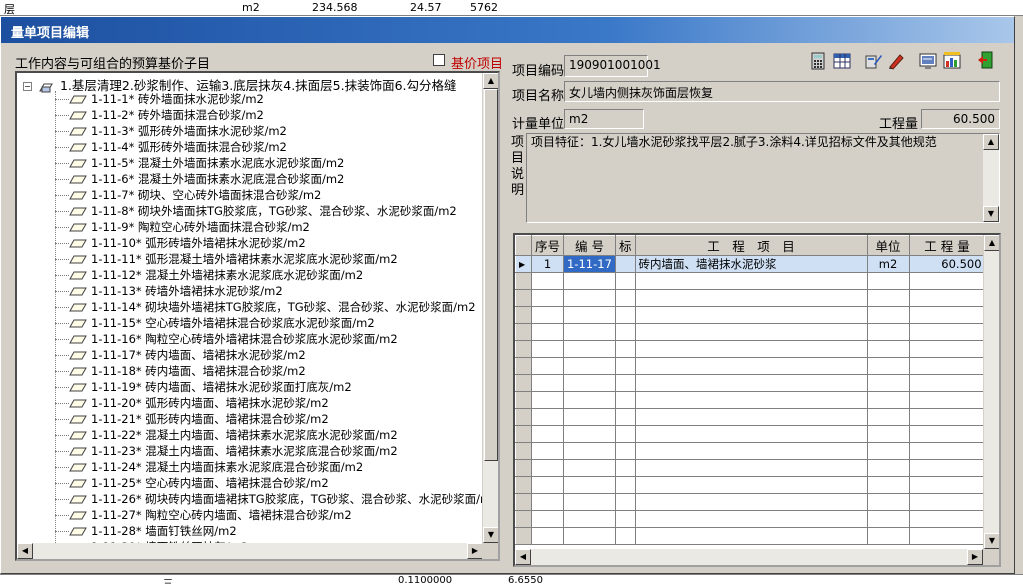  What do you see at coordinates (203, 515) in the screenshot?
I see `tree-item: 1-11-27* 陶粒空心砖内墙面、墙裙抹混合砂浆/m2` at bounding box center [203, 515].